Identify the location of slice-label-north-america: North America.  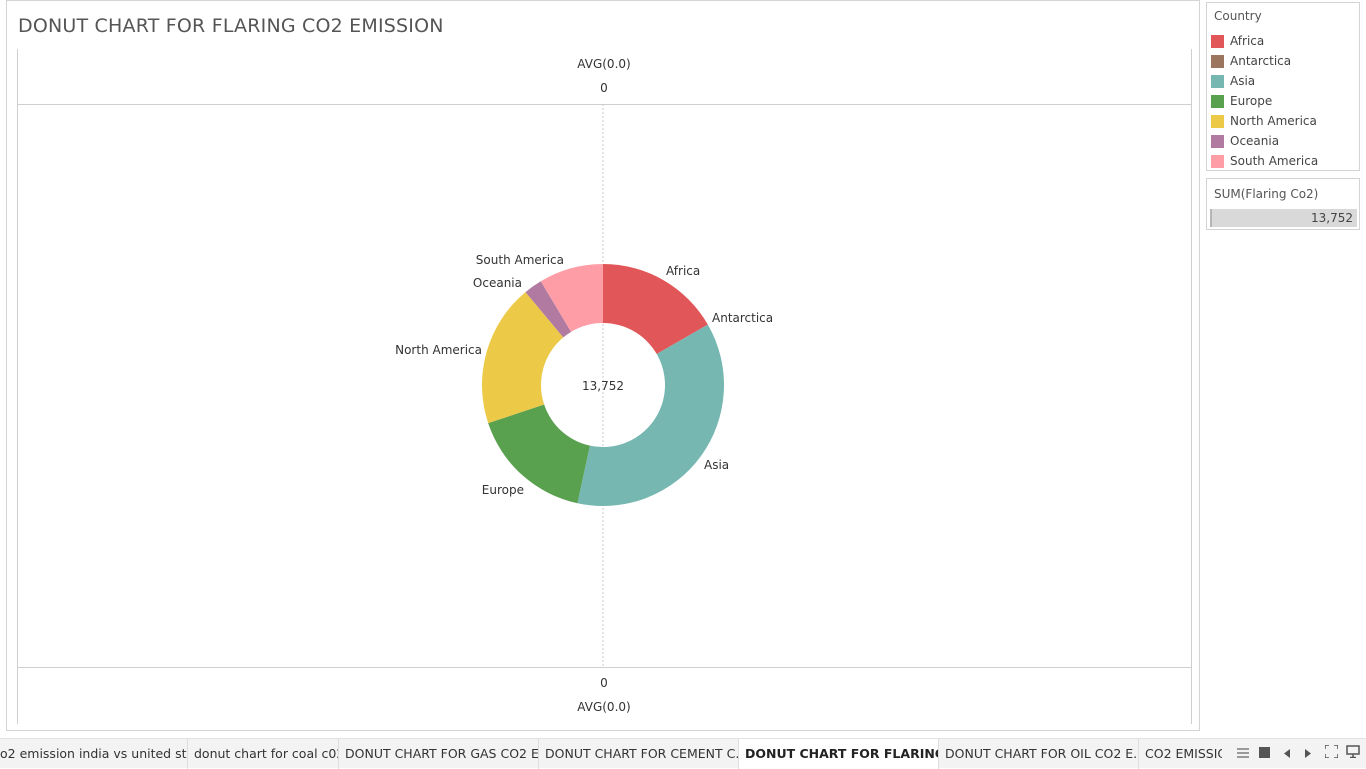
(438, 350).